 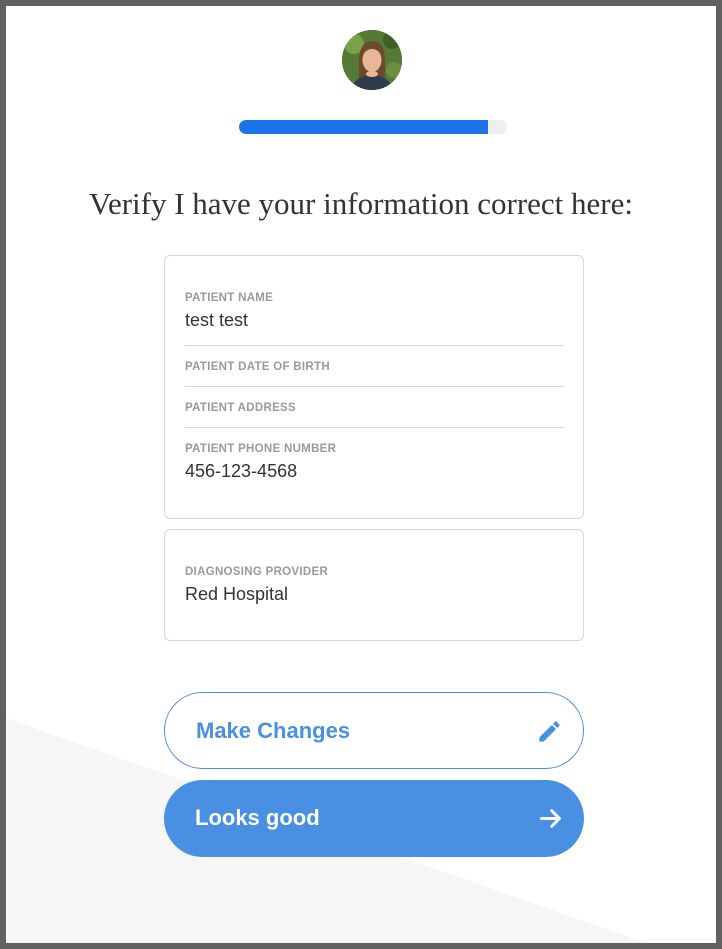 I want to click on patient-name-label: PATIENT NAME, so click(x=229, y=298).